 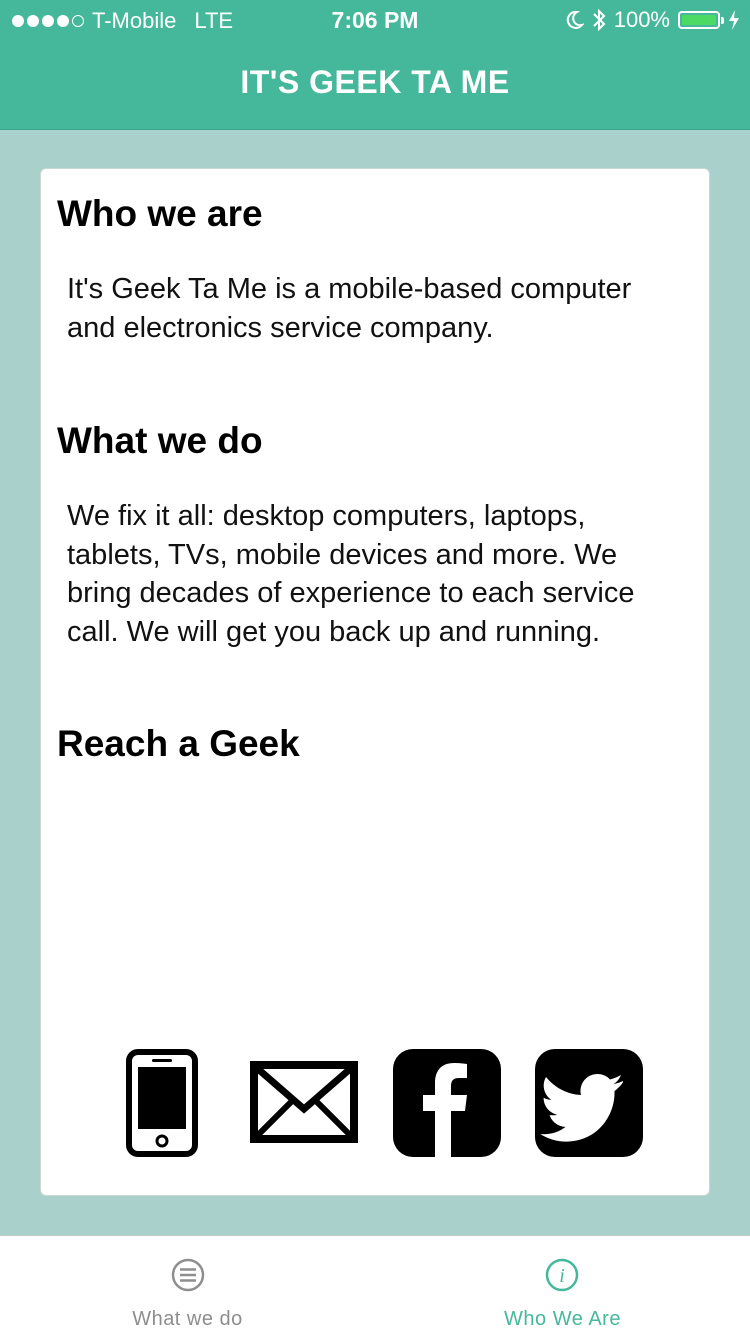 I want to click on charging-bolt-icon, so click(x=734, y=20).